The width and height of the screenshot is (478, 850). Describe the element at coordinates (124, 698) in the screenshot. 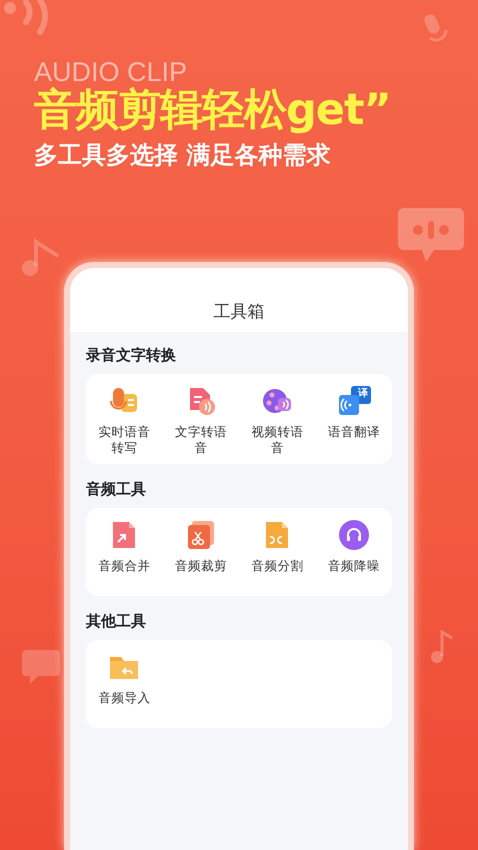

I see `tool-label: 音频导入` at that location.